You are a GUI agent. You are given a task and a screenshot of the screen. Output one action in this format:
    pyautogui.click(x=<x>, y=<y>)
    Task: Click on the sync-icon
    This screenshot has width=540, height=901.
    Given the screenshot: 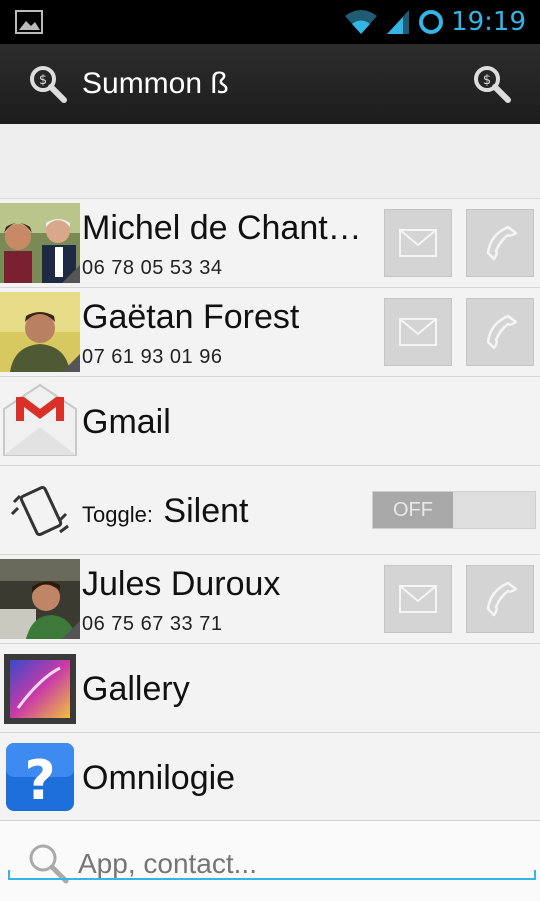 What is the action you would take?
    pyautogui.click(x=431, y=22)
    